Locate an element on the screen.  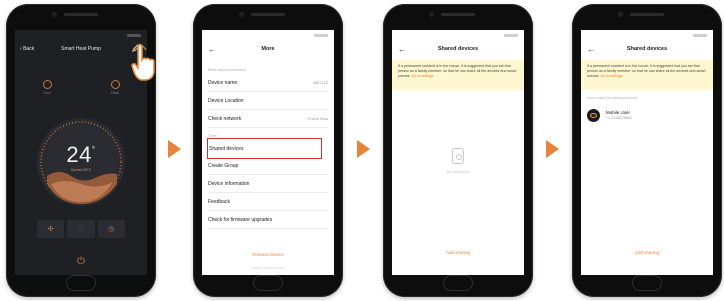
timer-button: ◷ is located at coordinates (111, 229).